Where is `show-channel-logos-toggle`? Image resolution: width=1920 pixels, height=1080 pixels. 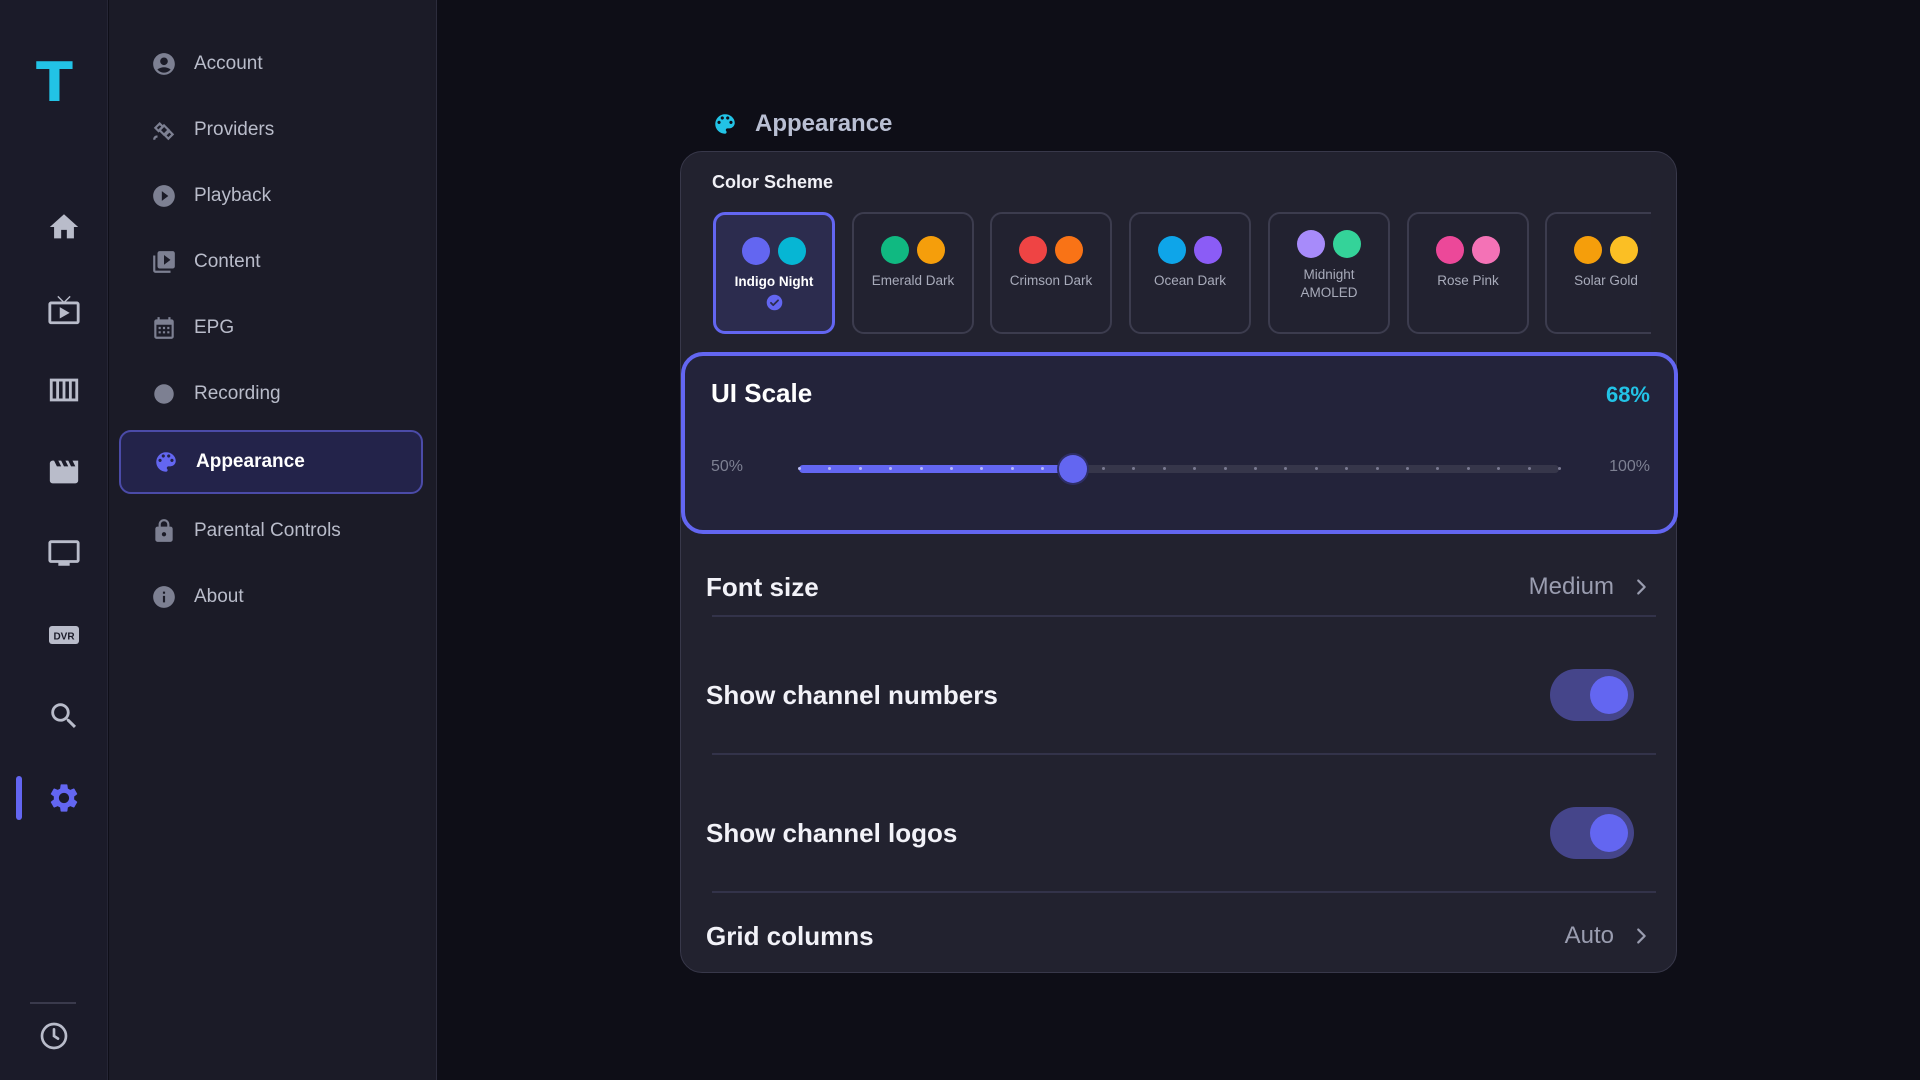
show-channel-logos-toggle is located at coordinates (1592, 833).